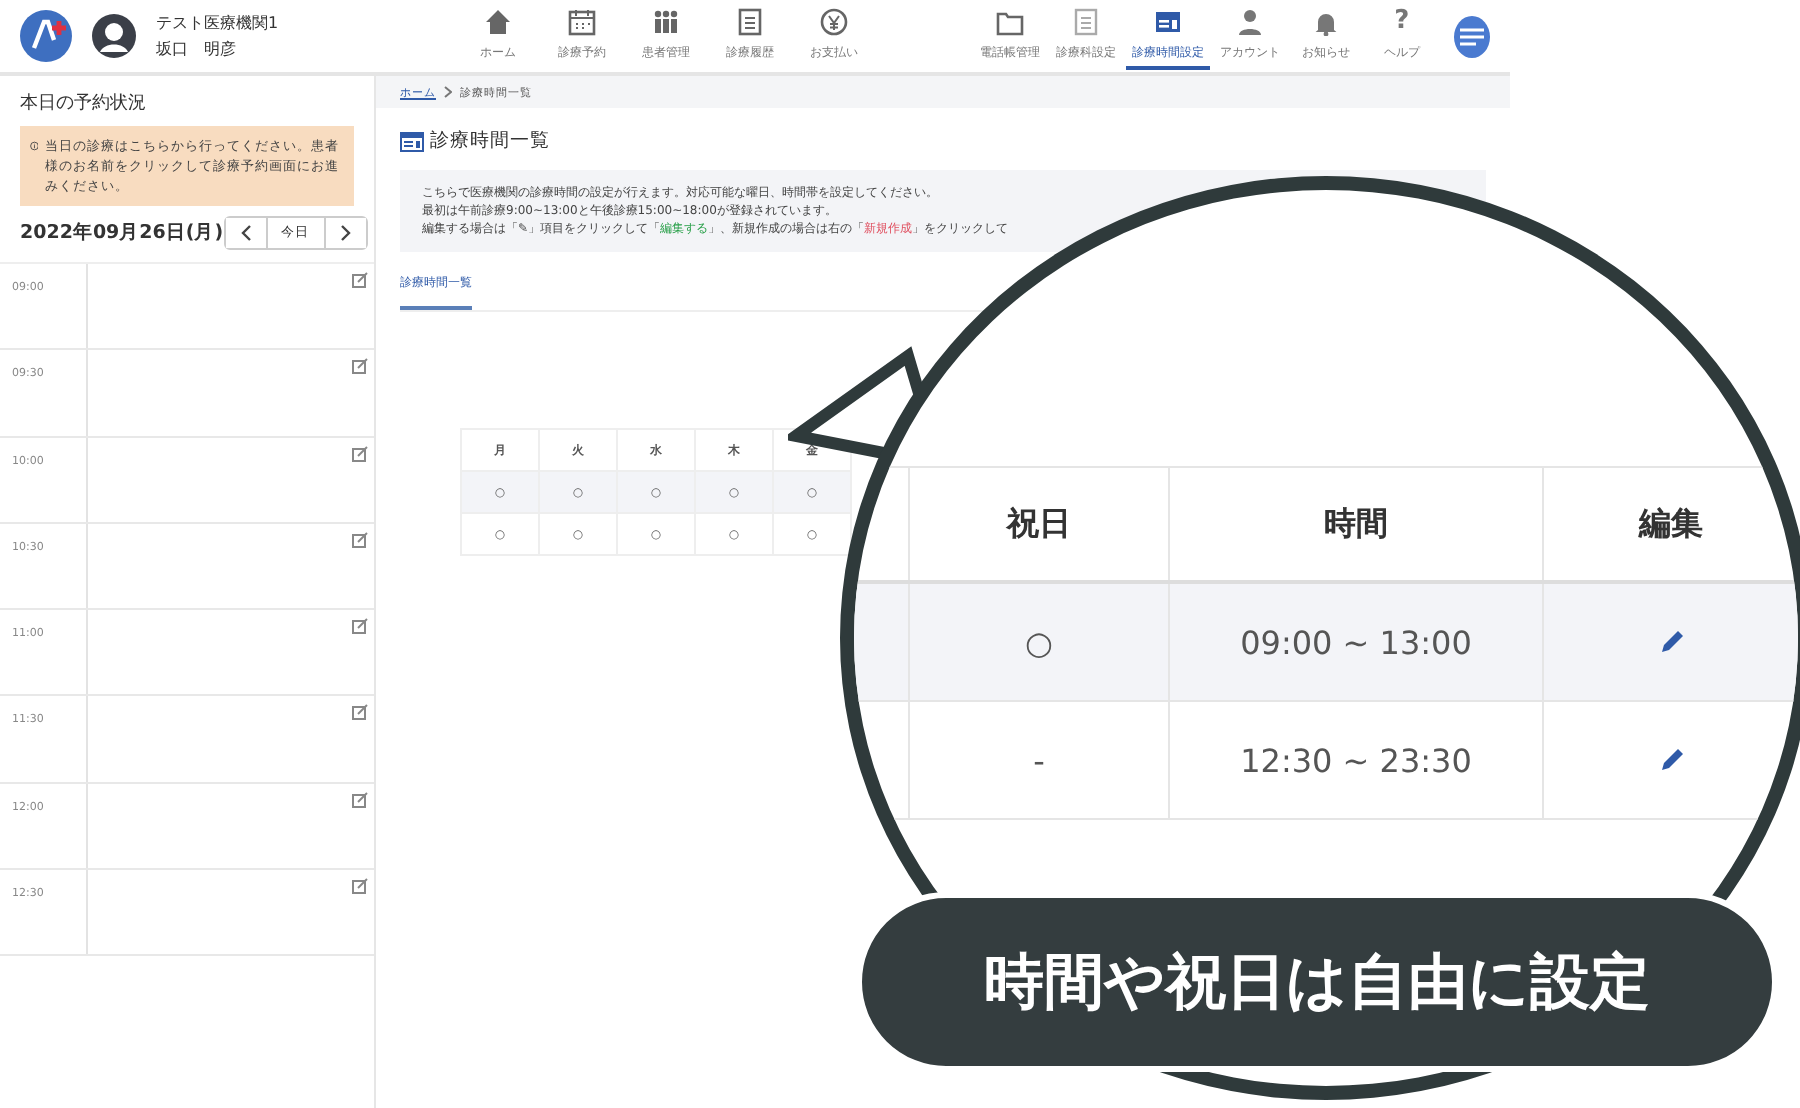  Describe the element at coordinates (1325, 22) in the screenshot. I see `bell-icon` at that location.